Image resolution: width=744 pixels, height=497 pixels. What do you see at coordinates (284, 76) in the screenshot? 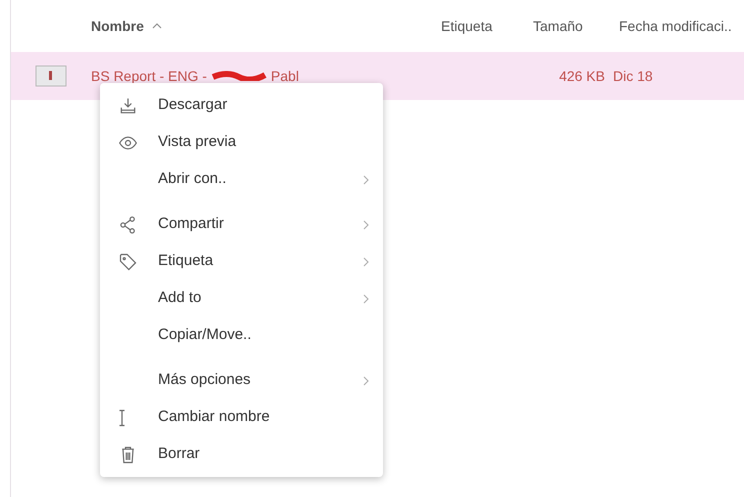
I see `file-name: Pabl` at bounding box center [284, 76].